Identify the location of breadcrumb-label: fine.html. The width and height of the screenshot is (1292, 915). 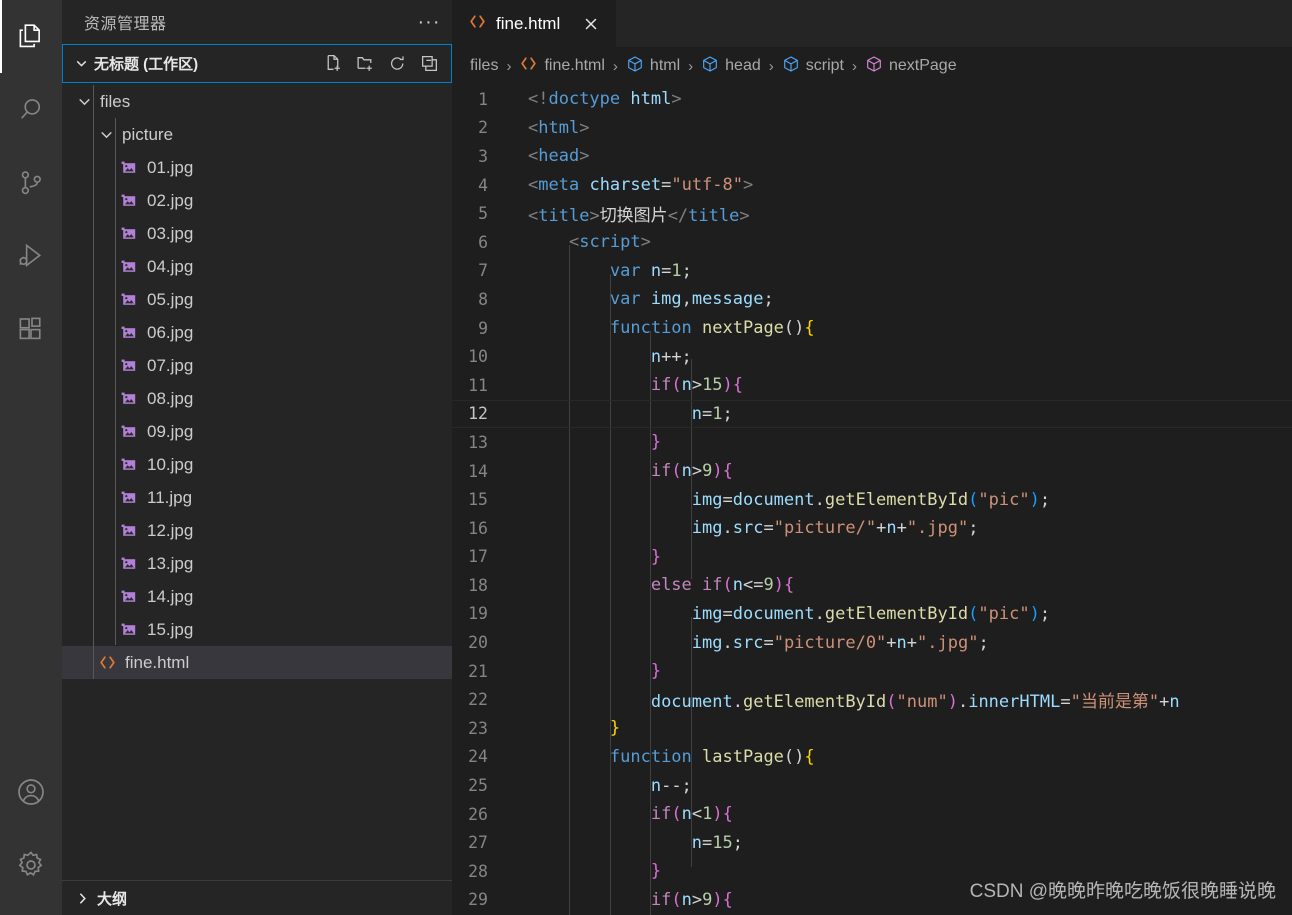
(574, 65).